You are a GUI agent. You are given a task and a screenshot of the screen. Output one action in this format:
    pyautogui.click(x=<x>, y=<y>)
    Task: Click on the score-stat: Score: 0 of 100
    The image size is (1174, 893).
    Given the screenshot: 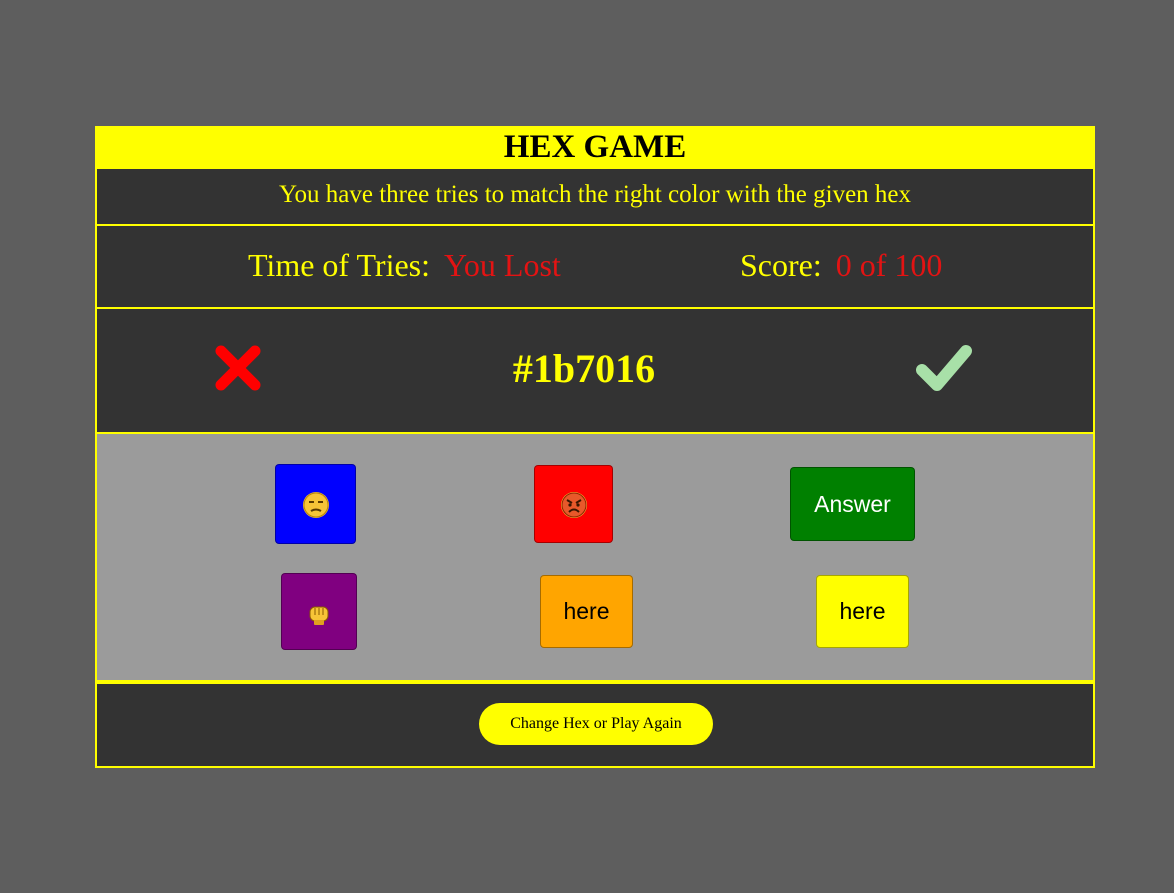 What is the action you would take?
    pyautogui.click(x=841, y=265)
    